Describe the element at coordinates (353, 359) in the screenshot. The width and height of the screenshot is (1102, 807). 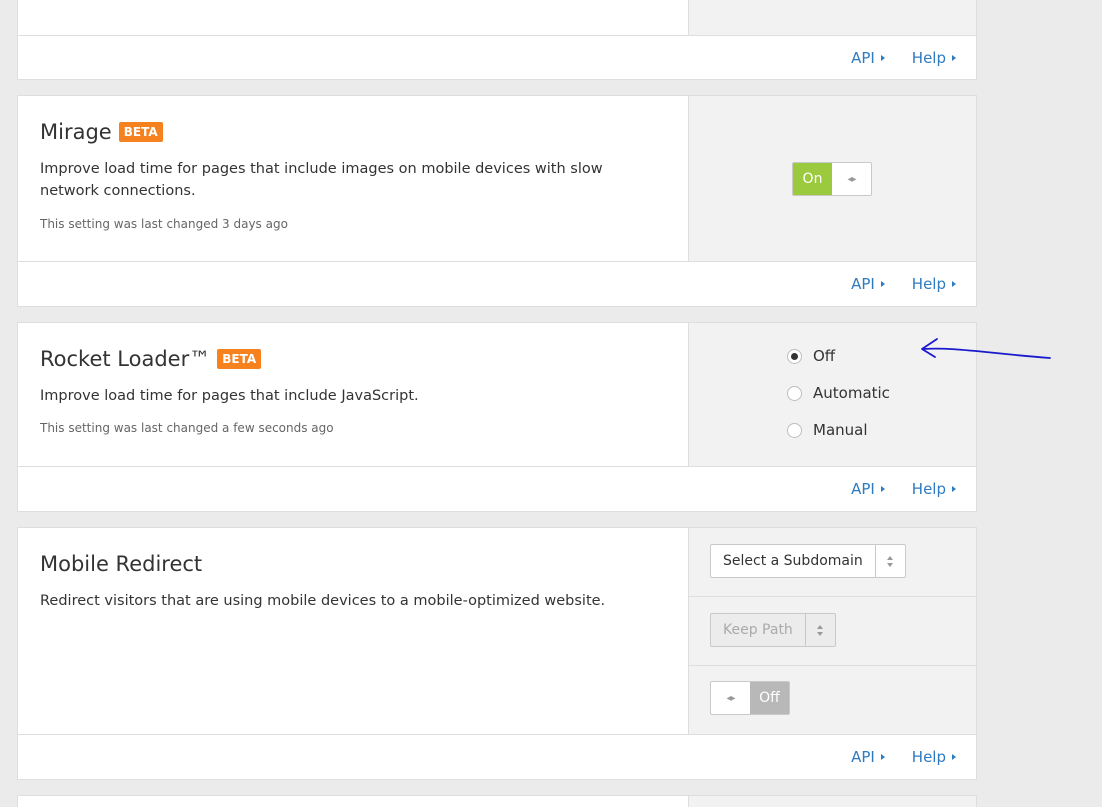
I see `rocket-loader-title: Rocket Loader™ BETA` at that location.